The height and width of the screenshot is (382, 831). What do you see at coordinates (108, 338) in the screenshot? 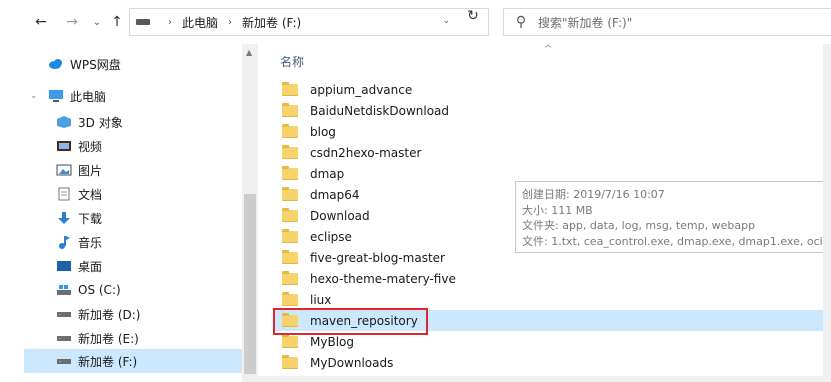
I see `nav-item-label: 新加卷 (E:)` at bounding box center [108, 338].